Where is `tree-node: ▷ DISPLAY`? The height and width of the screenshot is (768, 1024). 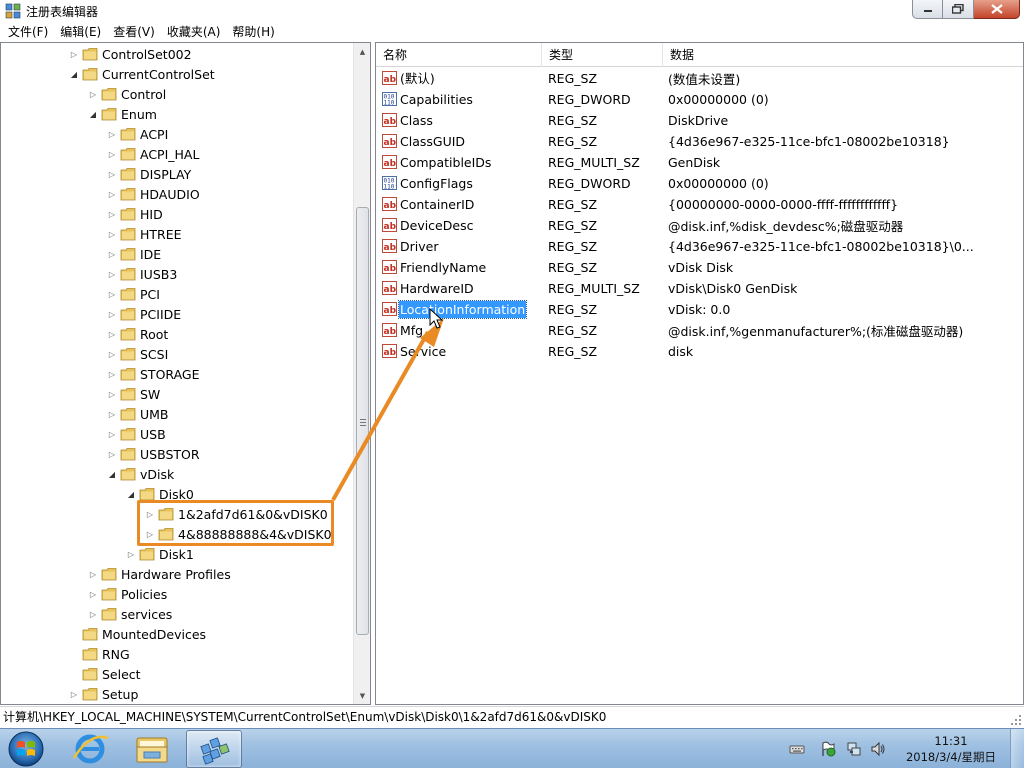
tree-node: ▷ DISPLAY is located at coordinates (149, 174).